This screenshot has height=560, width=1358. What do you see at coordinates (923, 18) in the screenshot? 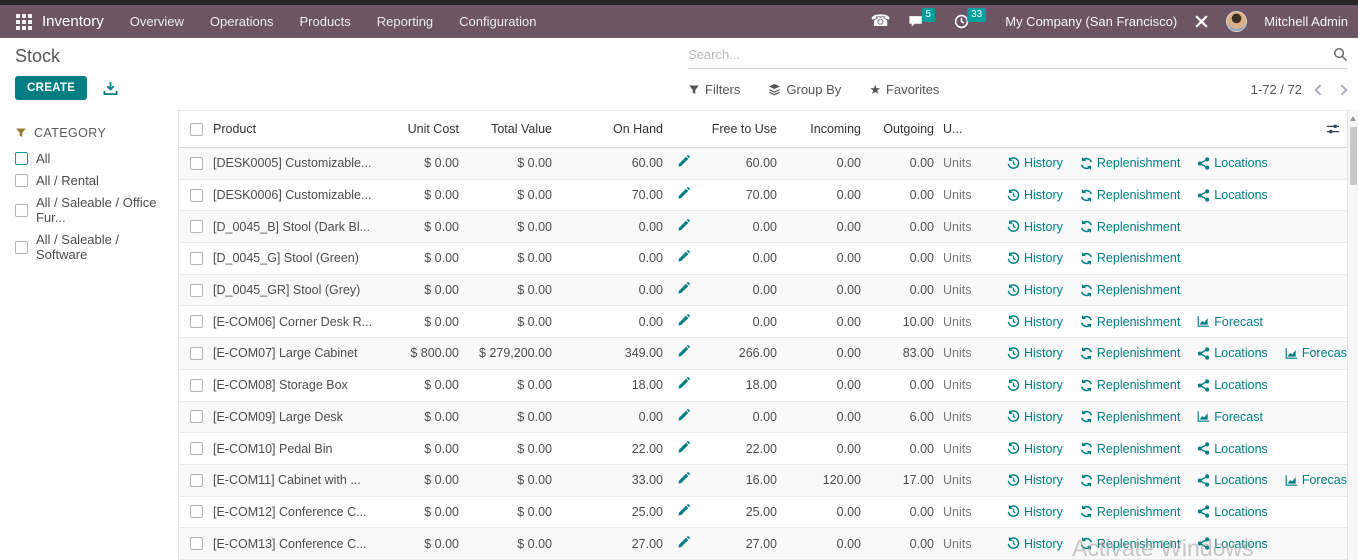
I see `messages-icon: 5` at bounding box center [923, 18].